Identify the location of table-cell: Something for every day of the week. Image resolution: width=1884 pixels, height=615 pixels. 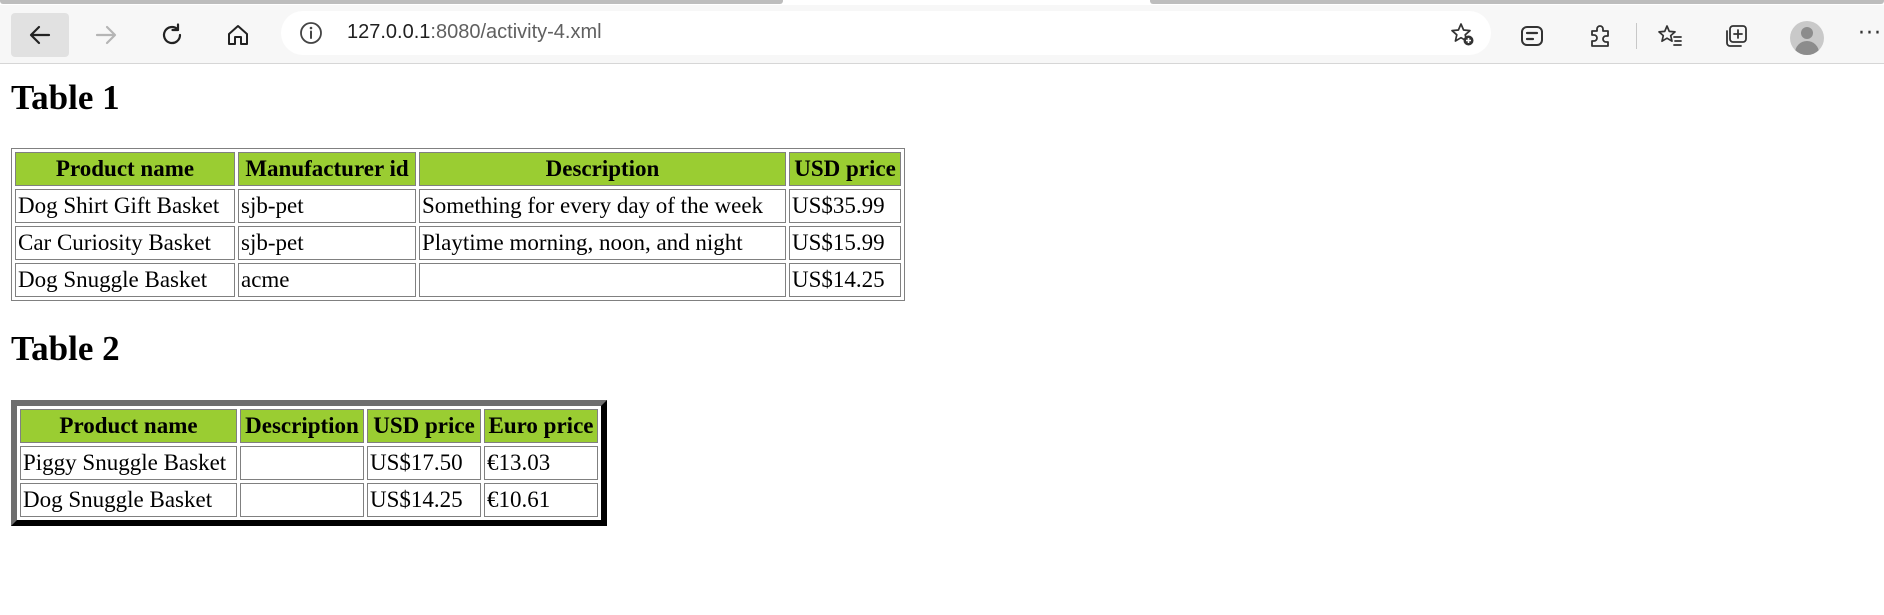
(602, 206).